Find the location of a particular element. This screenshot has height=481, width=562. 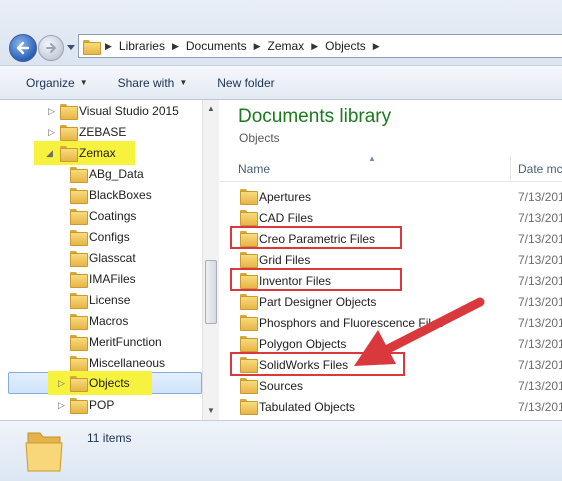

tree-item-pop: ▷ POP is located at coordinates (101, 405).